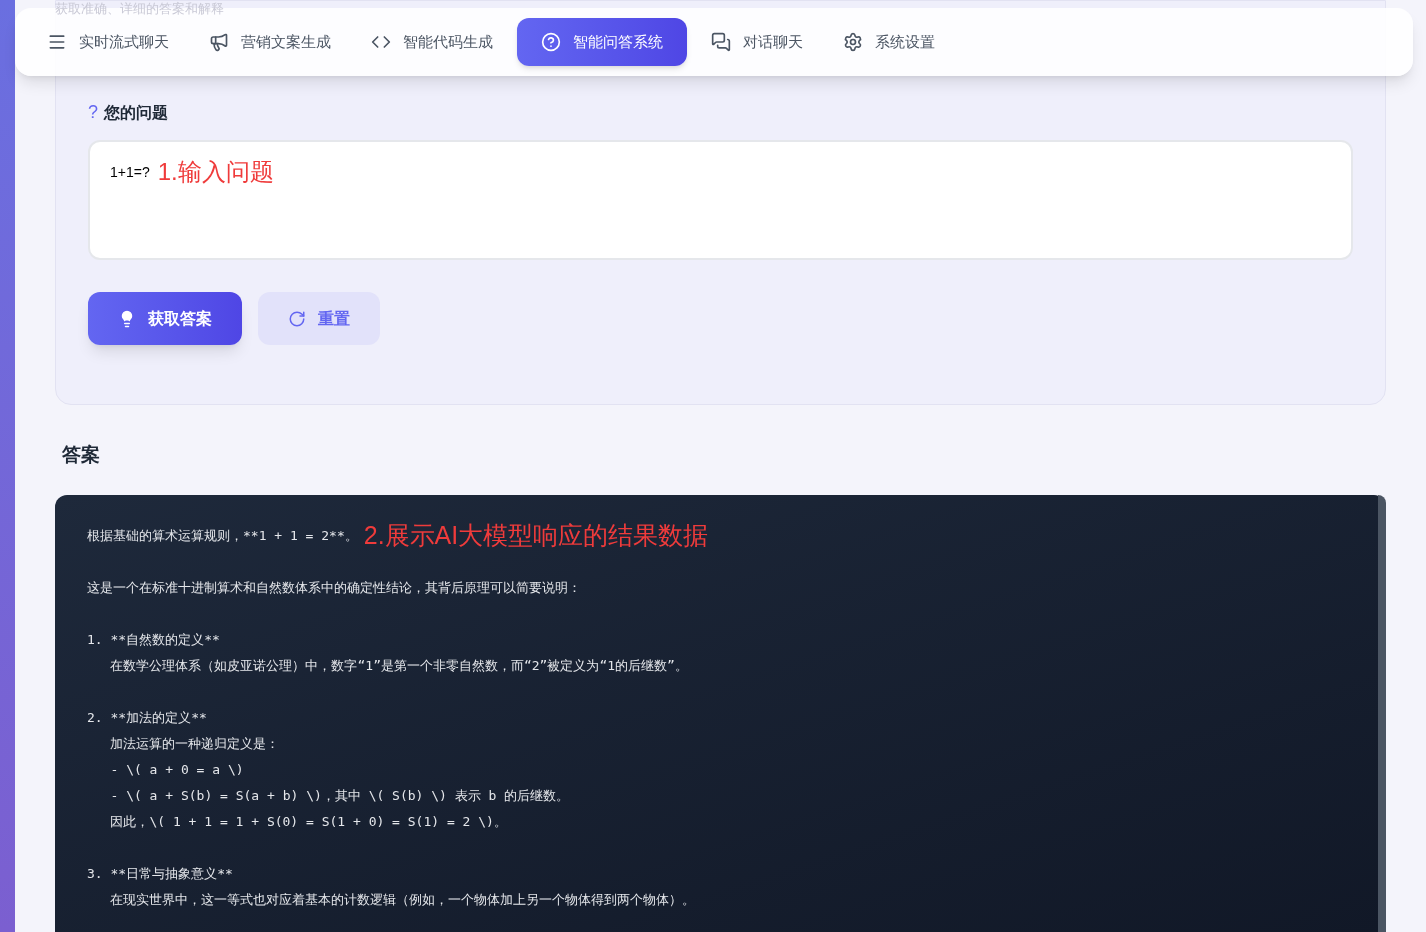 The image size is (1426, 932). Describe the element at coordinates (602, 42) in the screenshot. I see `nav-tab: 智能问答系统` at that location.